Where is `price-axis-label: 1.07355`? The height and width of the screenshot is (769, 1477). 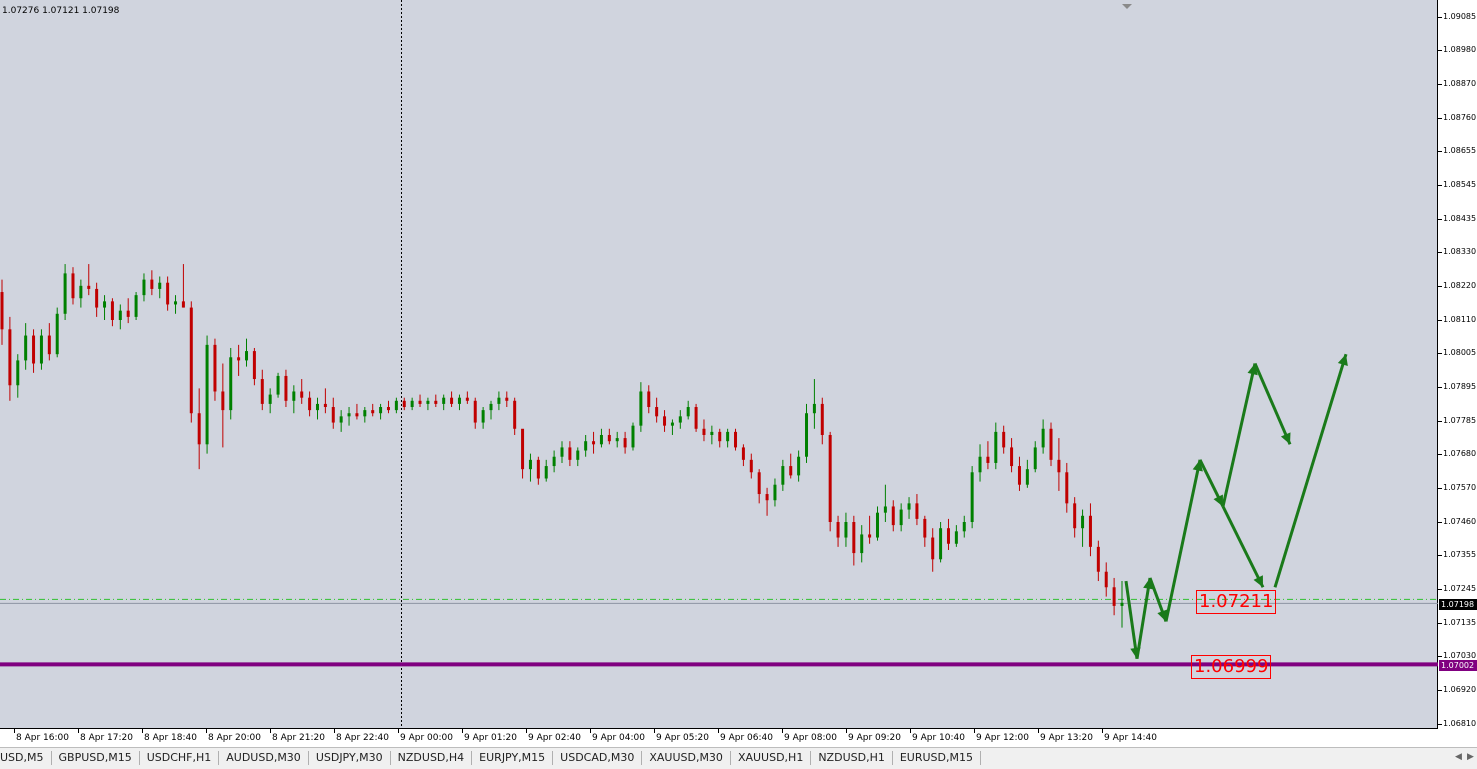 price-axis-label: 1.07355 is located at coordinates (1460, 554).